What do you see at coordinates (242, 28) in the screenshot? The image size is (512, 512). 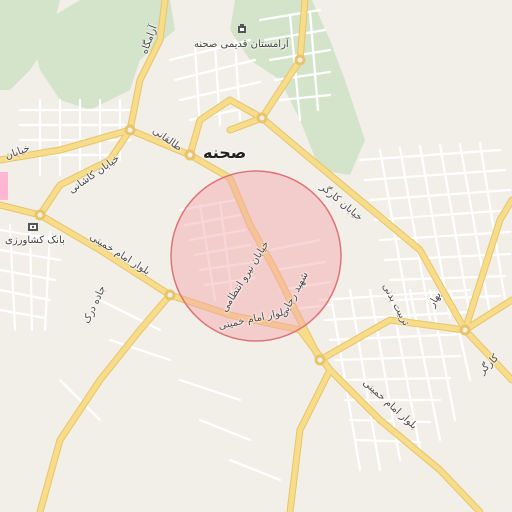 I see `cemetery-icon` at bounding box center [242, 28].